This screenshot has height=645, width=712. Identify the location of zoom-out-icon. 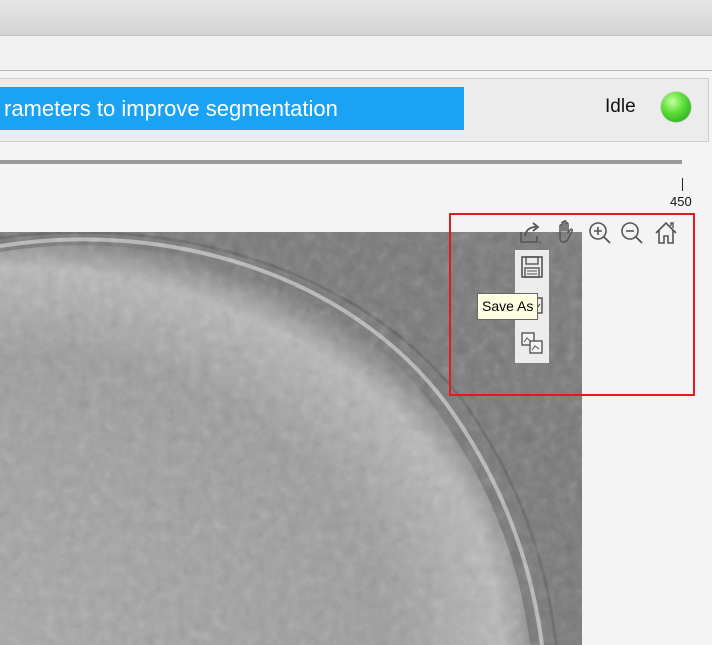
(632, 233).